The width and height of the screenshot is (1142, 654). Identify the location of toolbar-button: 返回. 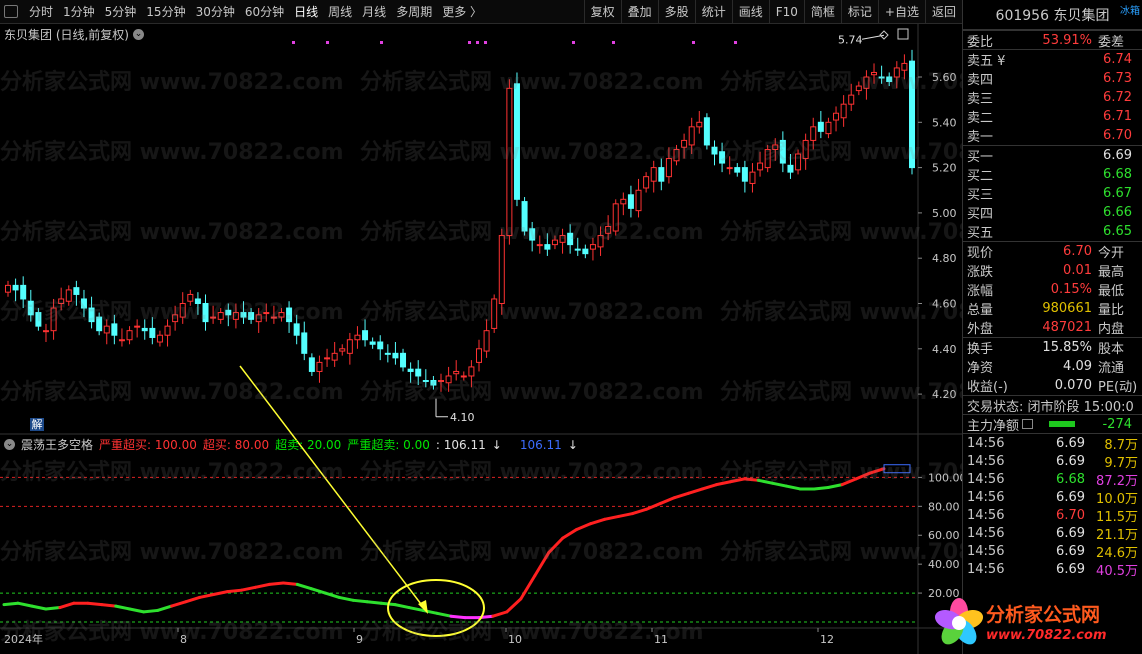
(943, 12).